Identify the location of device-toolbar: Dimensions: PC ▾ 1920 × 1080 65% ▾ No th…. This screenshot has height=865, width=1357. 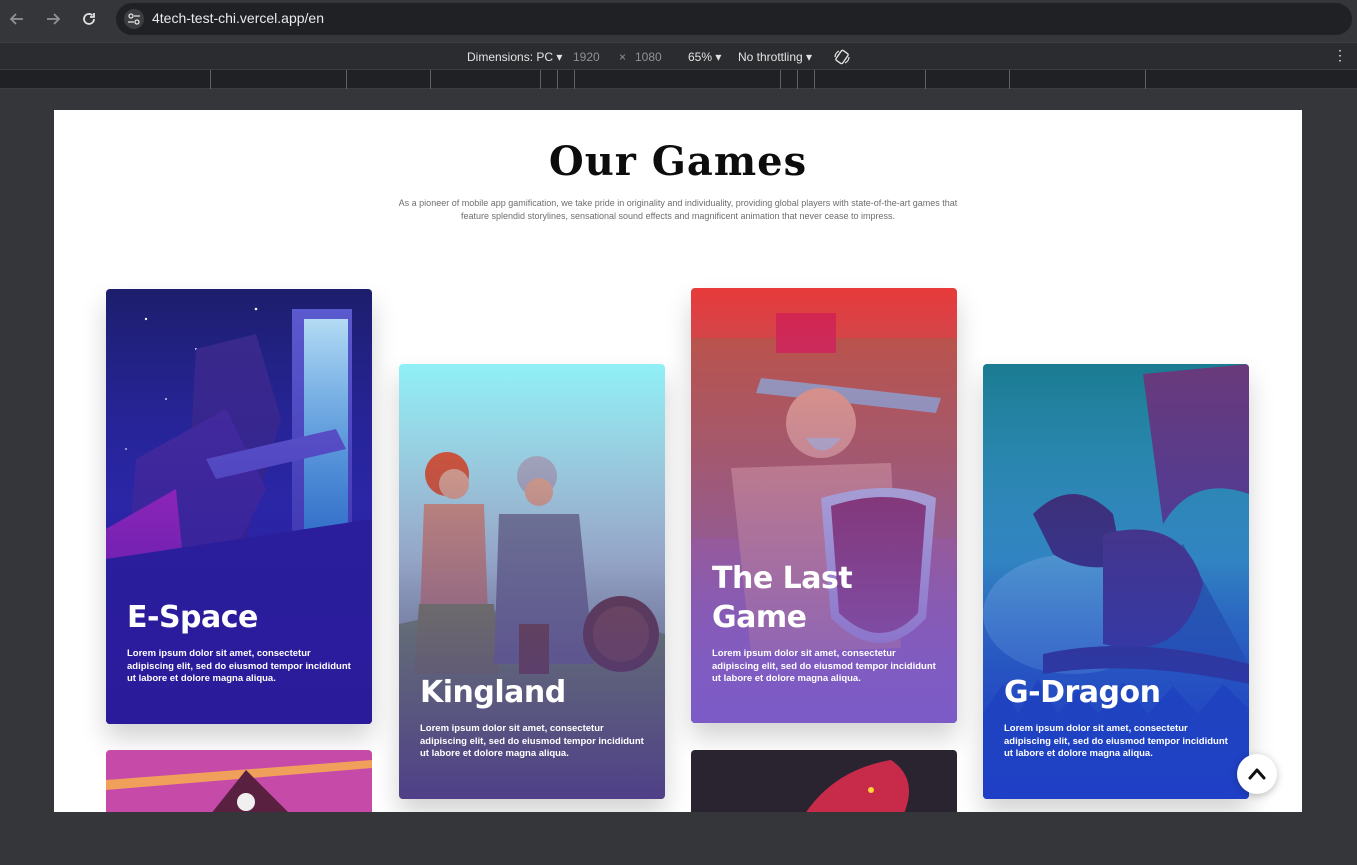
(678, 56).